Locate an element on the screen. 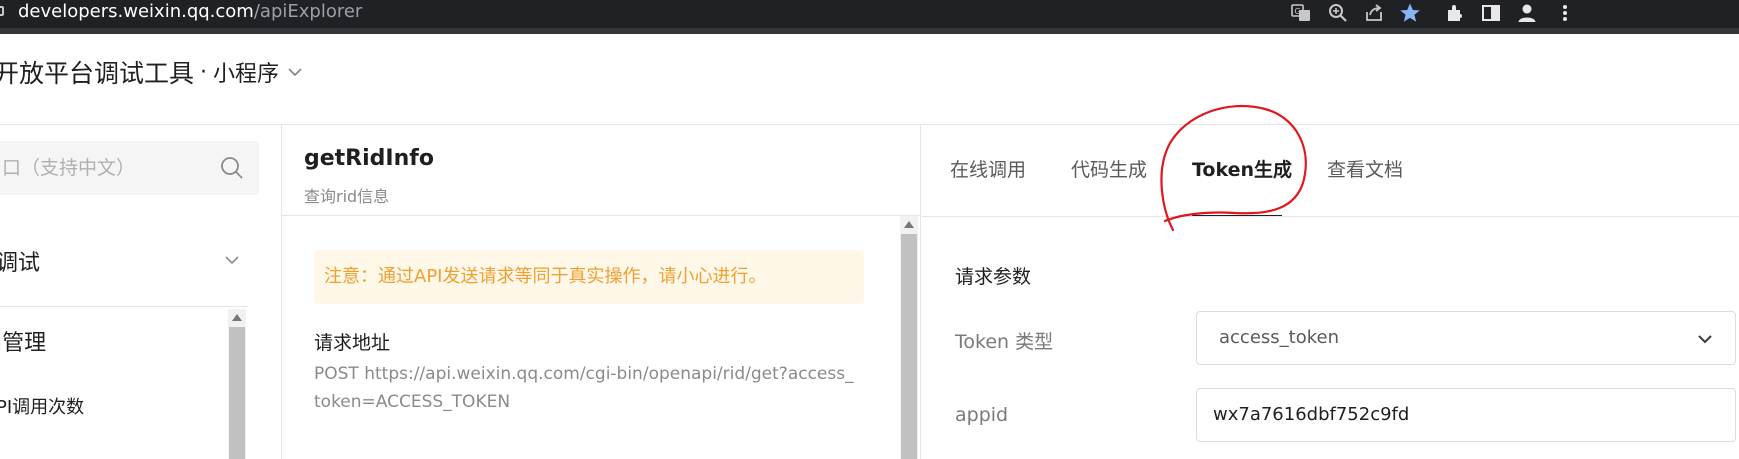 This screenshot has height=459, width=1739. warning-notice: 注意：通过API发送请求等同于真实操作，请小心进行。 is located at coordinates (589, 277).